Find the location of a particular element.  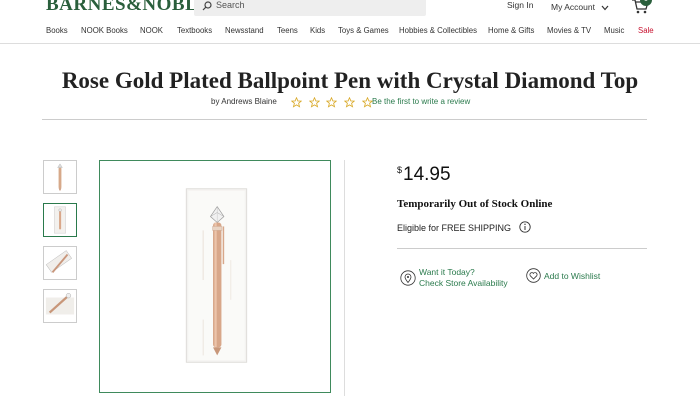

pen-box-thumbnail-image is located at coordinates (60, 220).